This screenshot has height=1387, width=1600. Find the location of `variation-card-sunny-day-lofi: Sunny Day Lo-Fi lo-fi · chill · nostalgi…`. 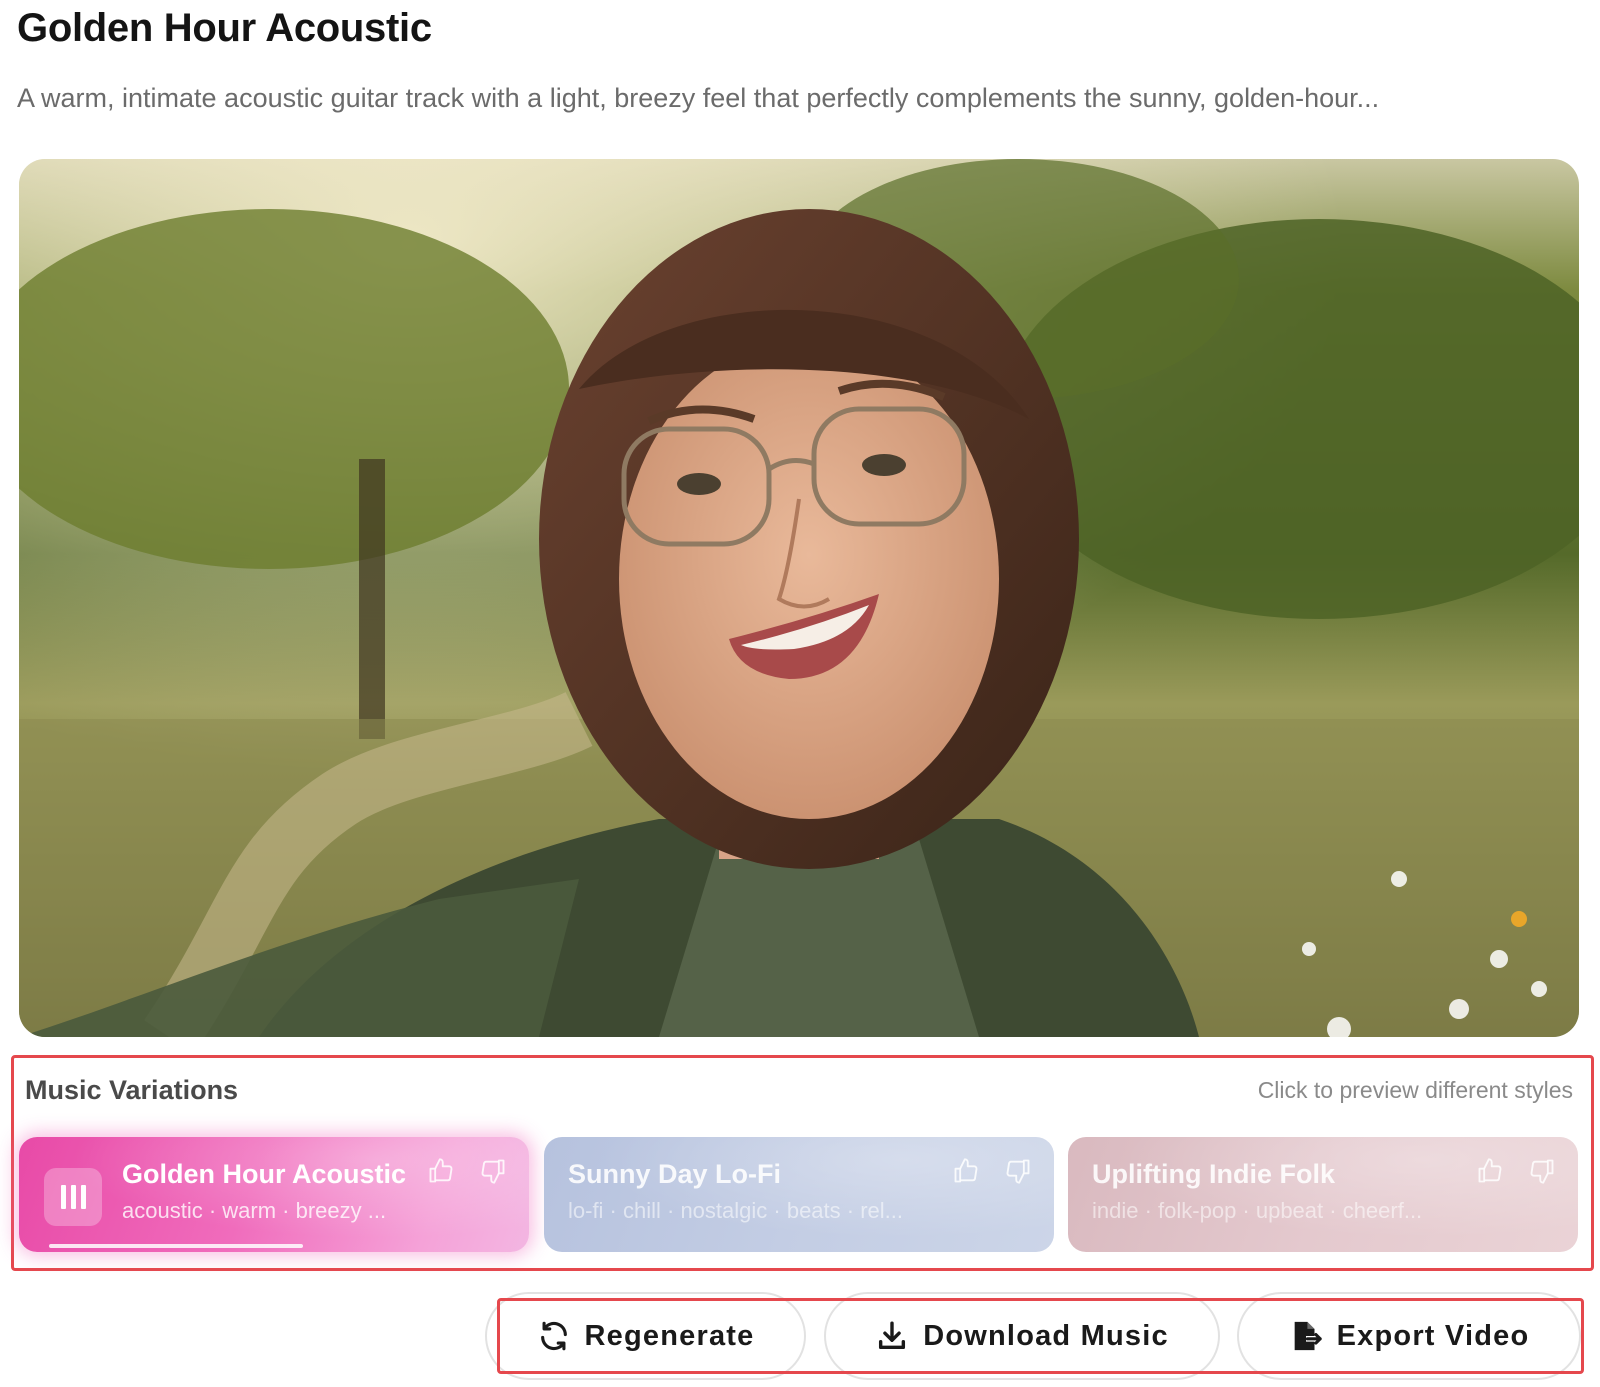

variation-card-sunny-day-lofi: Sunny Day Lo-Fi lo-fi · chill · nostalgi… is located at coordinates (799, 1194).